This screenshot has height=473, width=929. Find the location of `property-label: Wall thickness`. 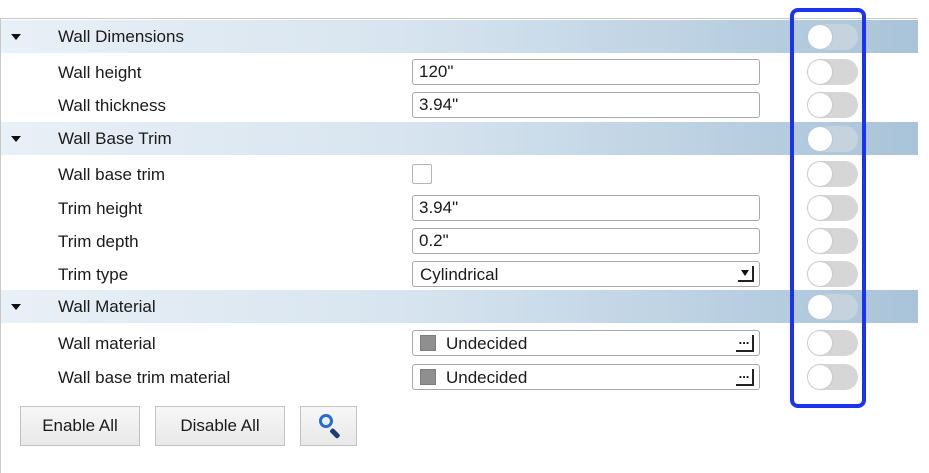

property-label: Wall thickness is located at coordinates (112, 105).